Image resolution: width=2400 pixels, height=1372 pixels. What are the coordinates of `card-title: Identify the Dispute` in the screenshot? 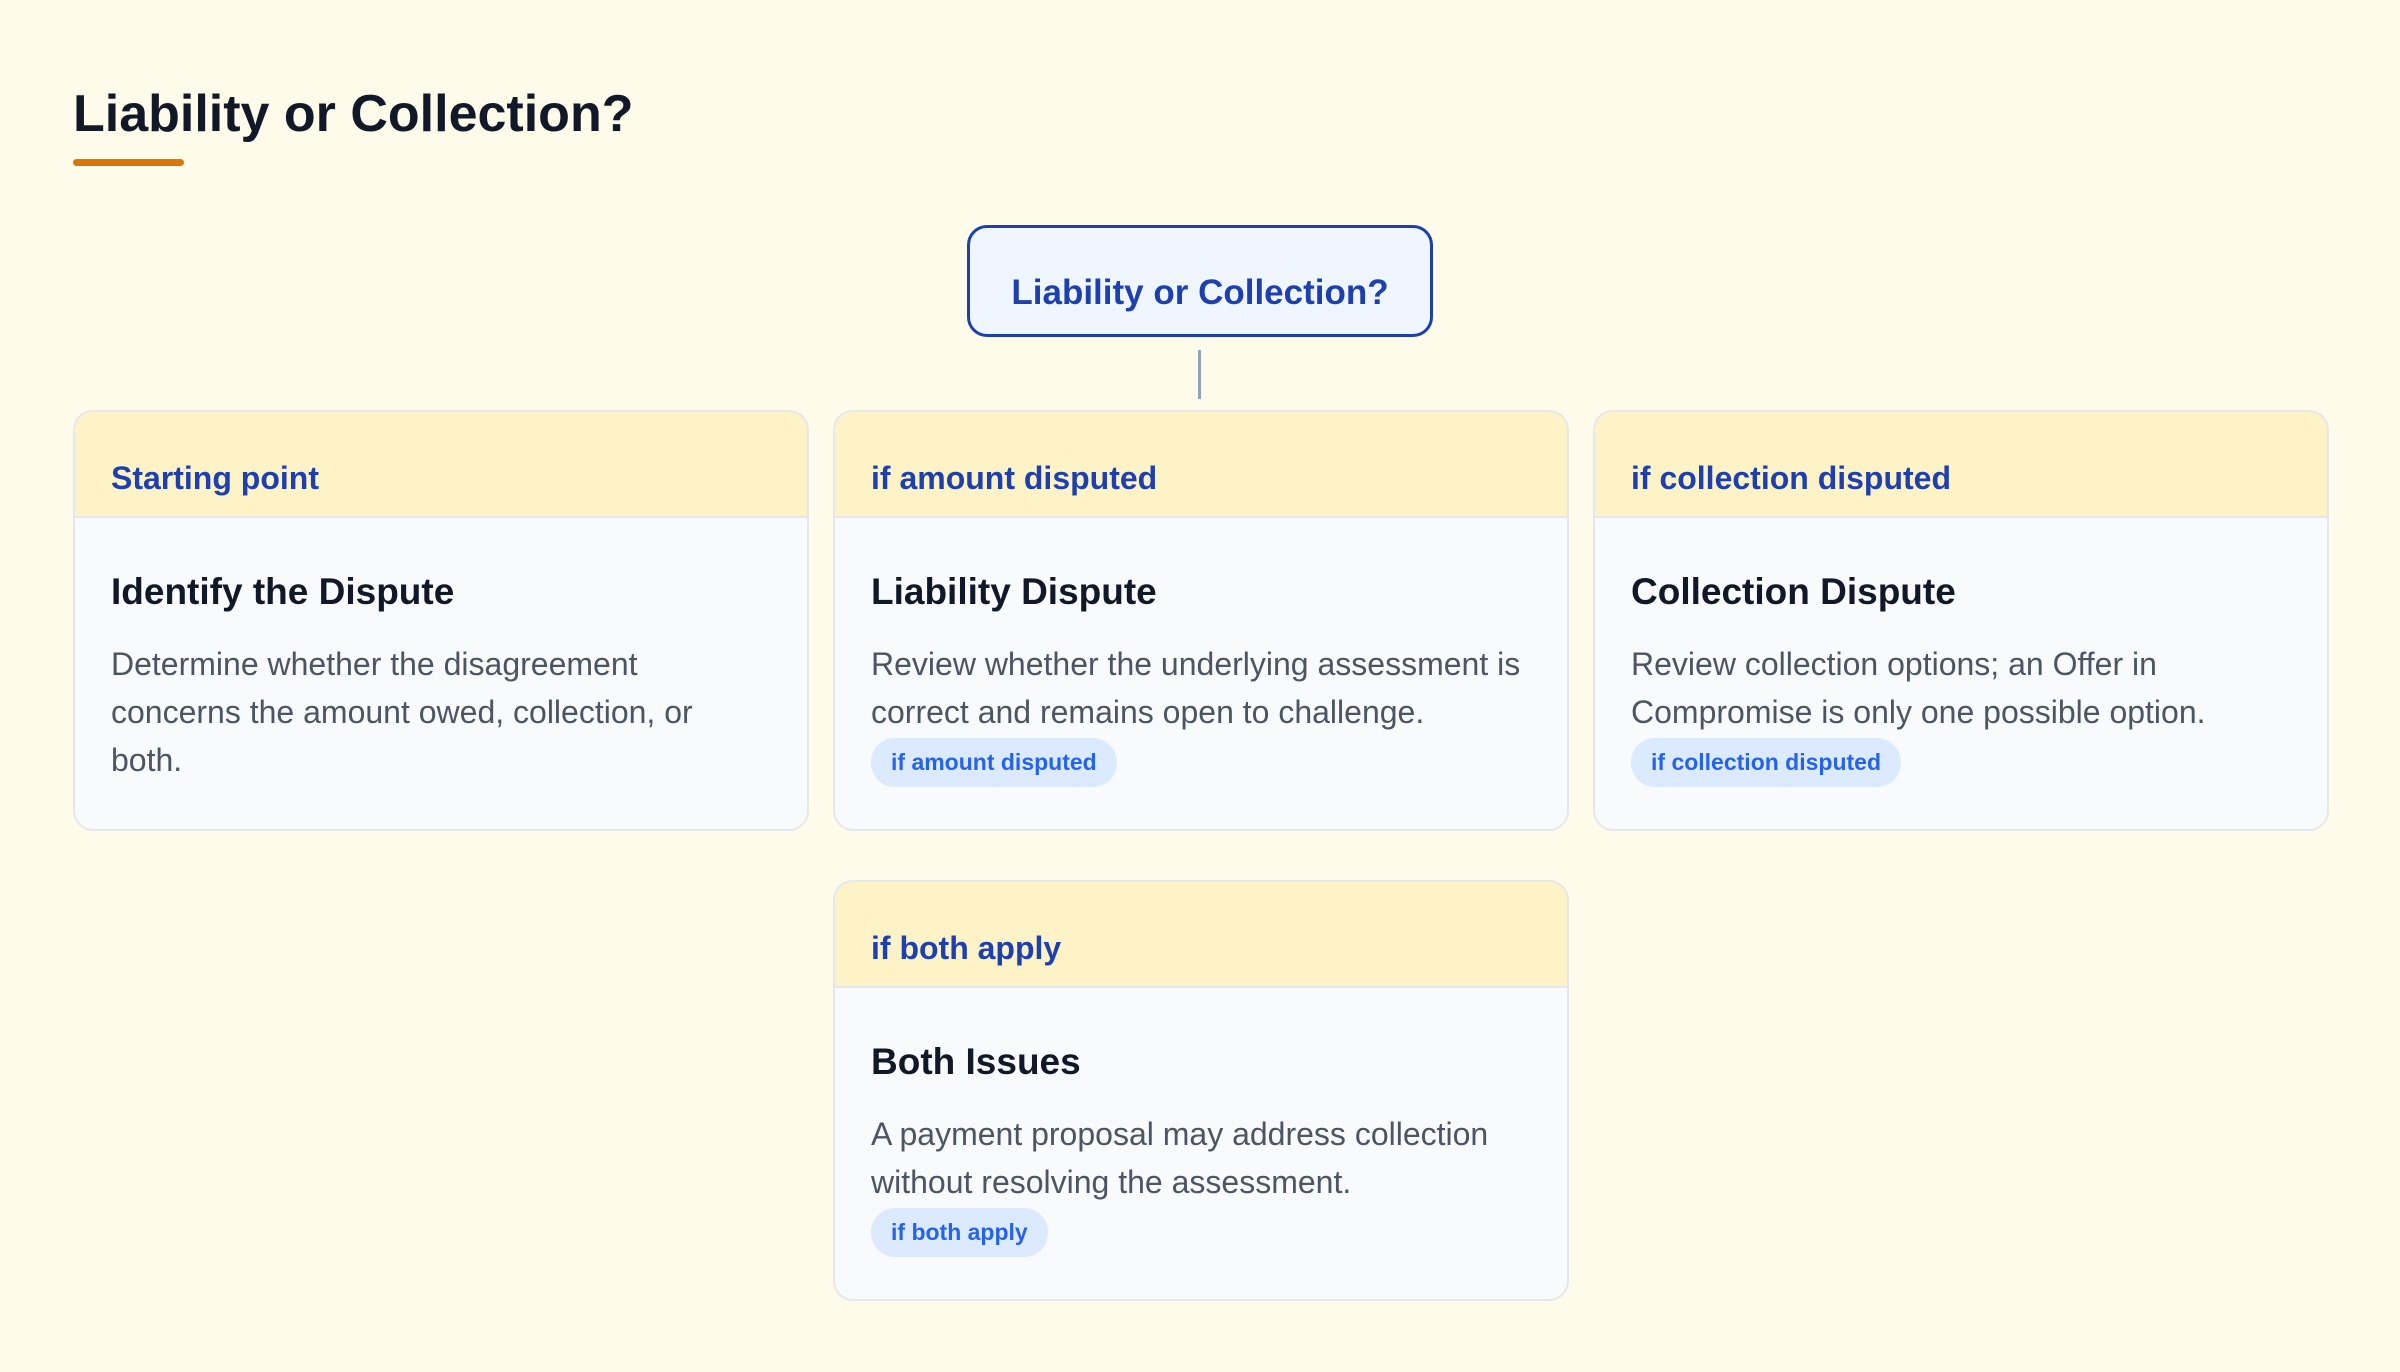 It's located at (283, 591).